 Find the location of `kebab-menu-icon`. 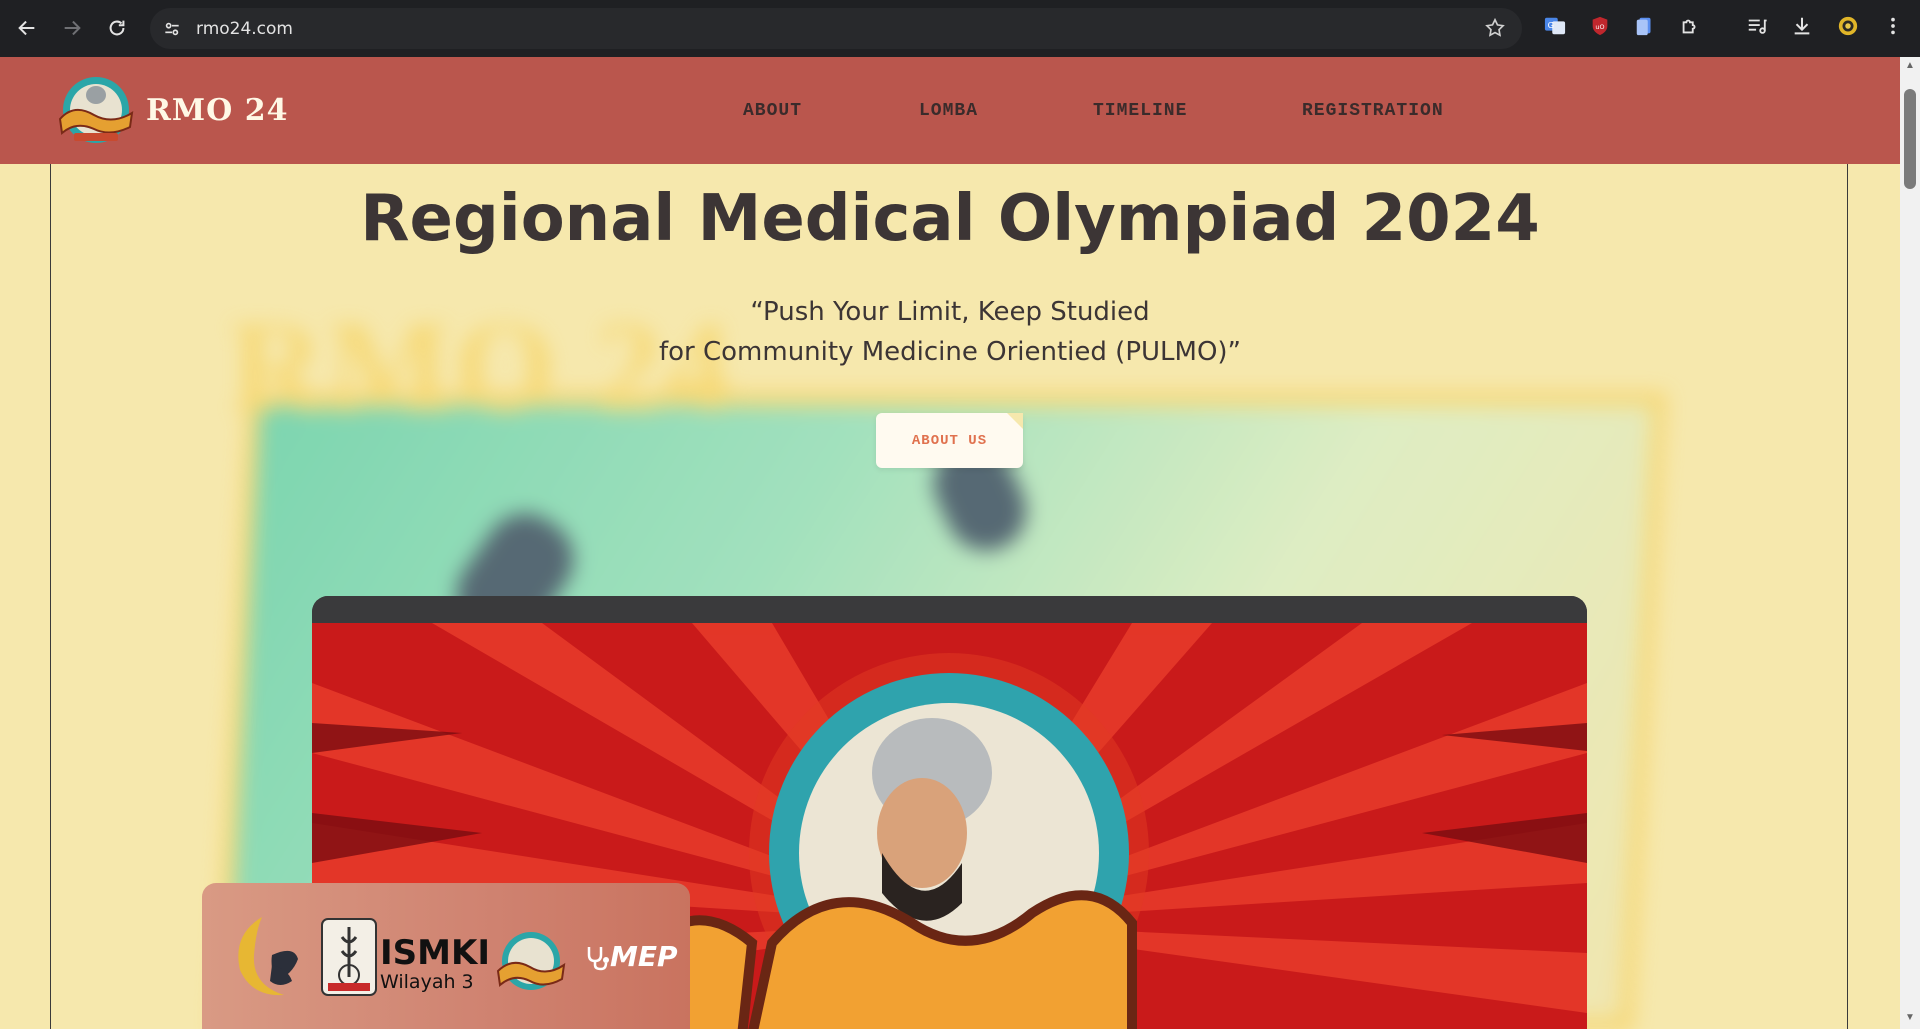

kebab-menu-icon is located at coordinates (1893, 26).